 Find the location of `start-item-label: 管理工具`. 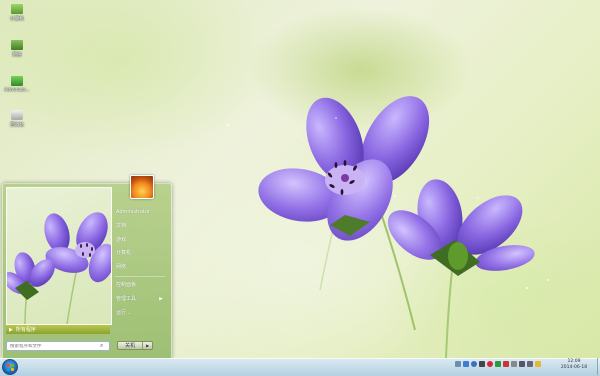

start-item-label: 管理工具 is located at coordinates (126, 298).